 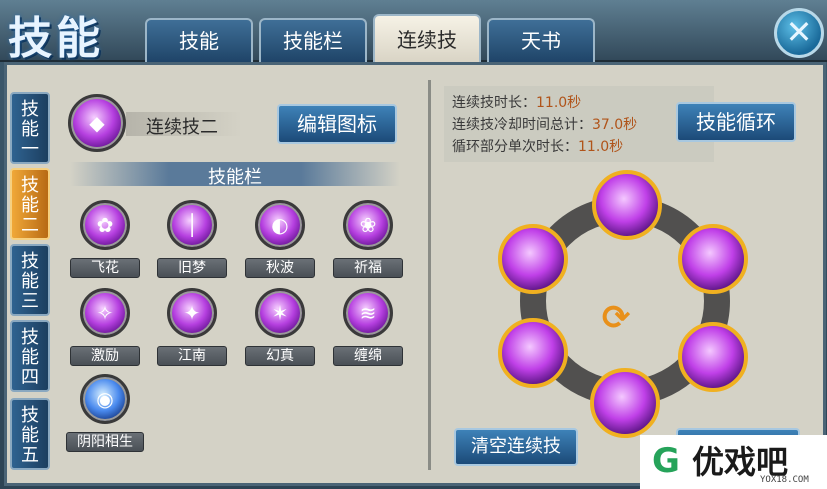 I want to click on combo-icon: ◆, so click(x=97, y=123).